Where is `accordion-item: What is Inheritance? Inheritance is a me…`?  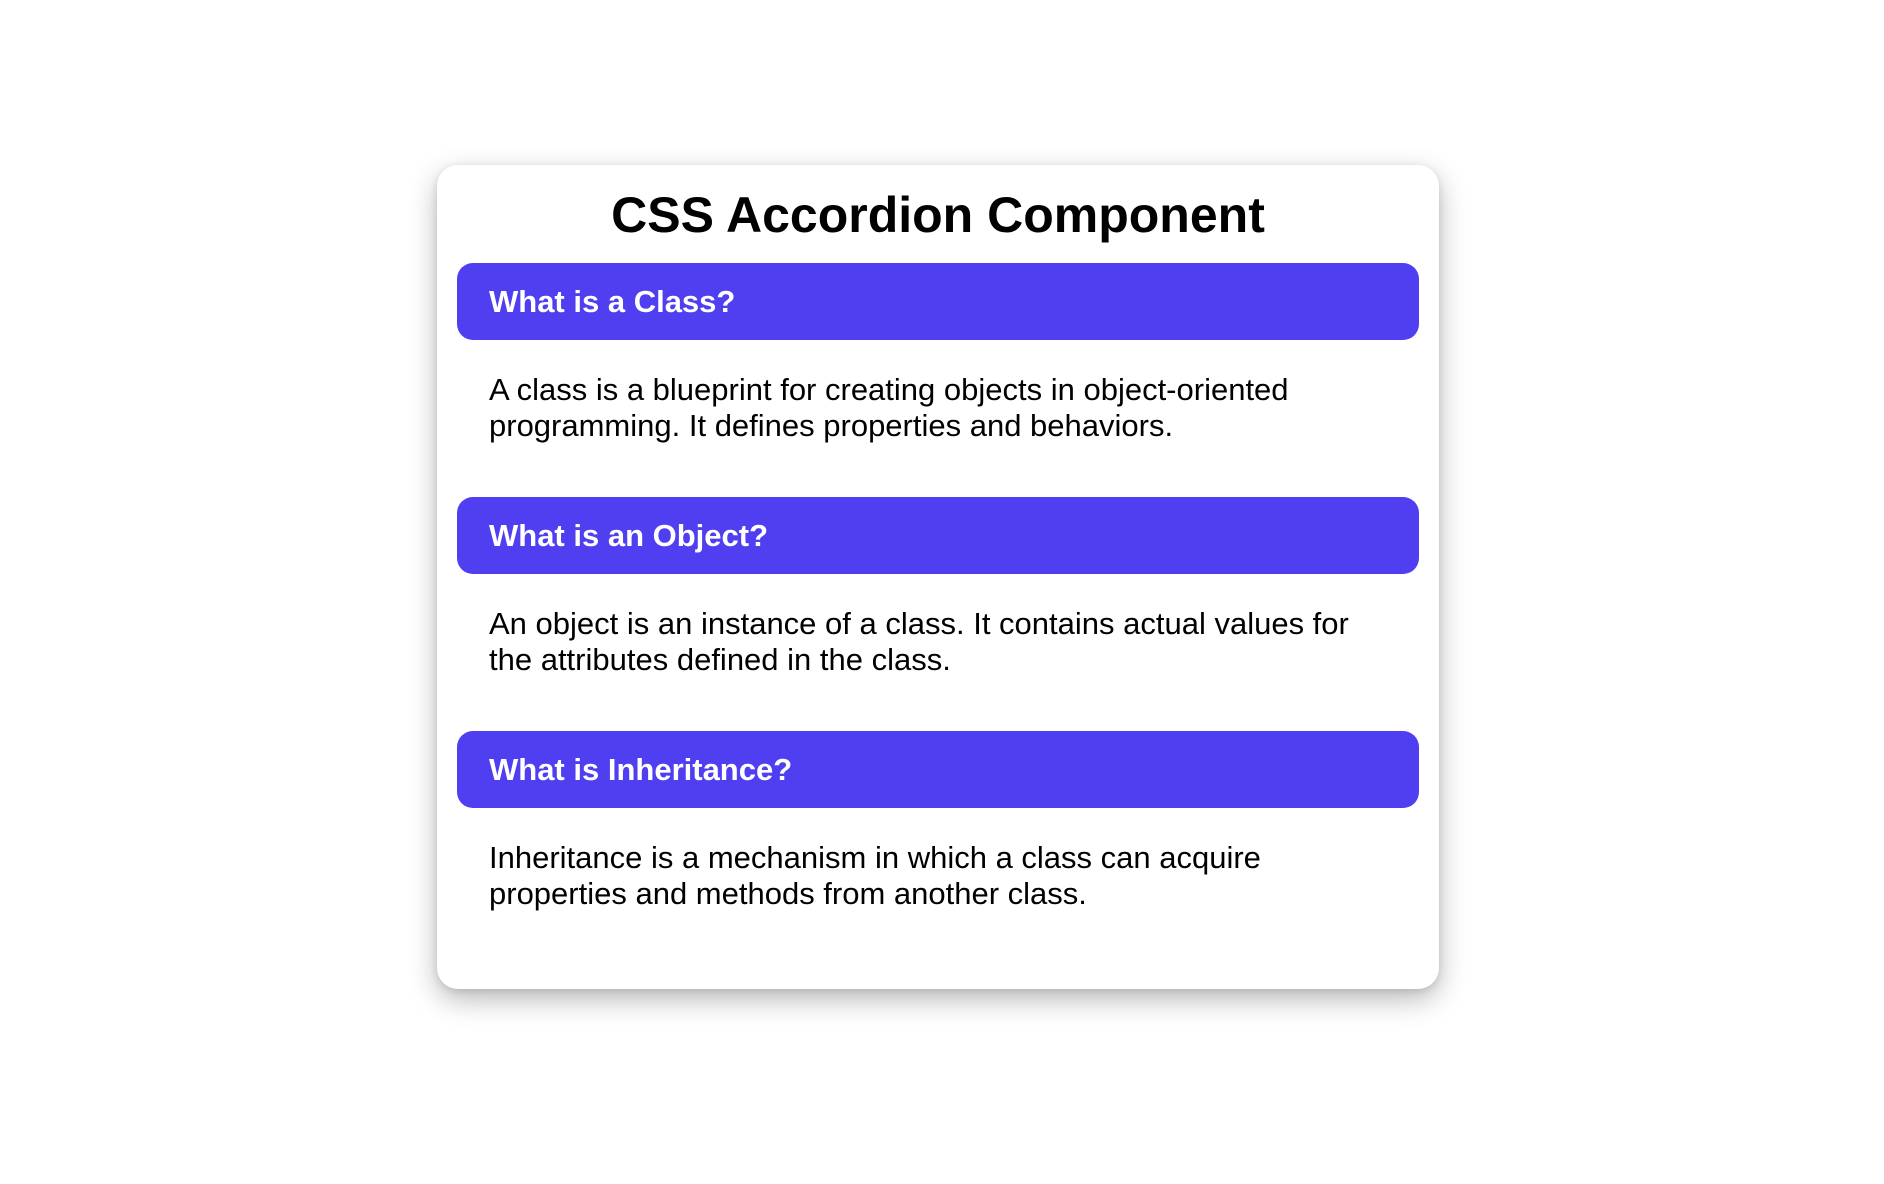 accordion-item: What is Inheritance? Inheritance is a me… is located at coordinates (938, 848).